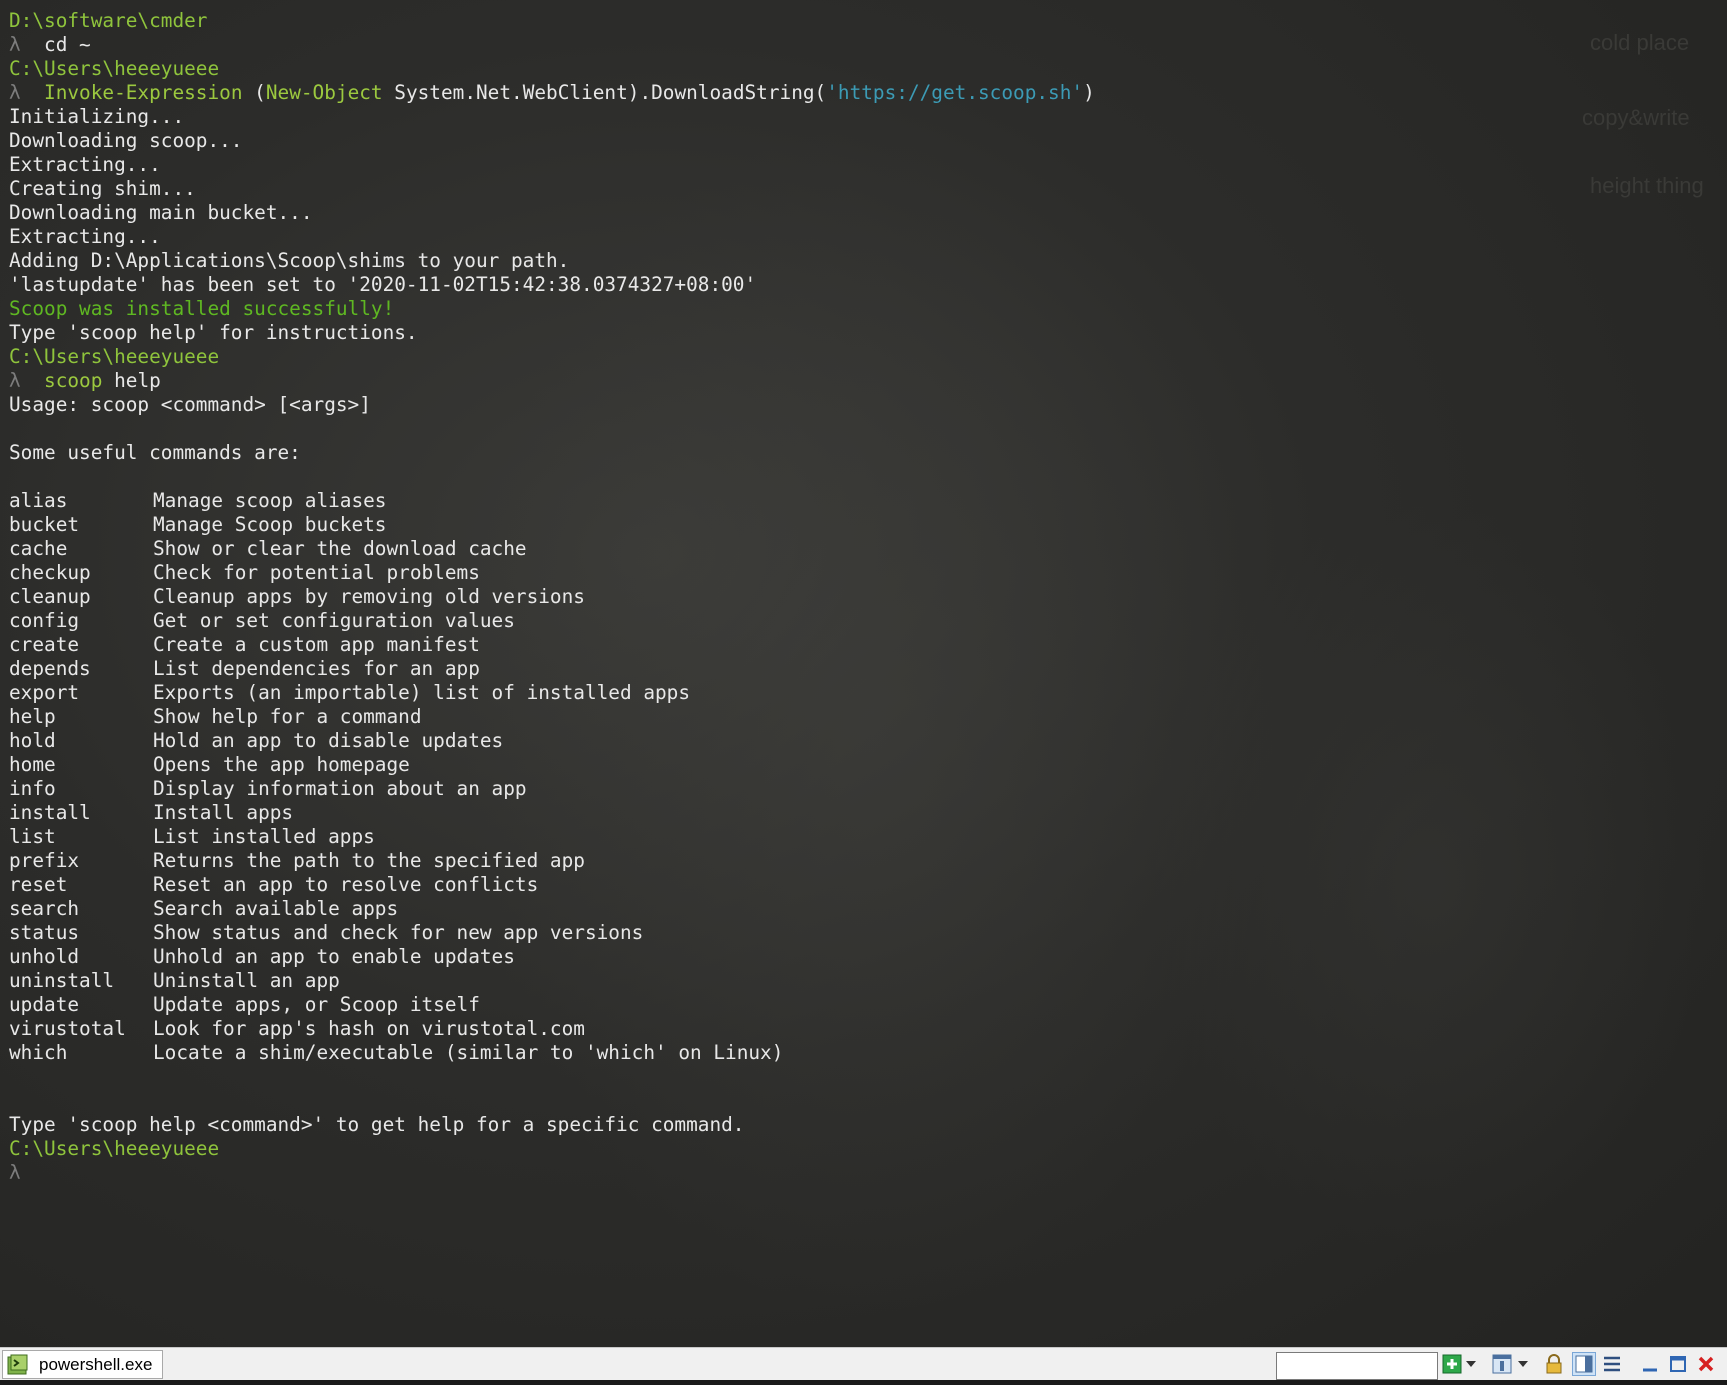 The width and height of the screenshot is (1727, 1385). I want to click on command-name: uninstall, so click(62, 980).